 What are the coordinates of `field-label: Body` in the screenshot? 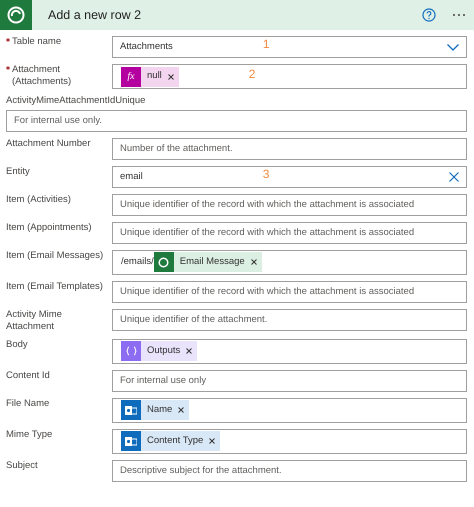 It's located at (17, 344).